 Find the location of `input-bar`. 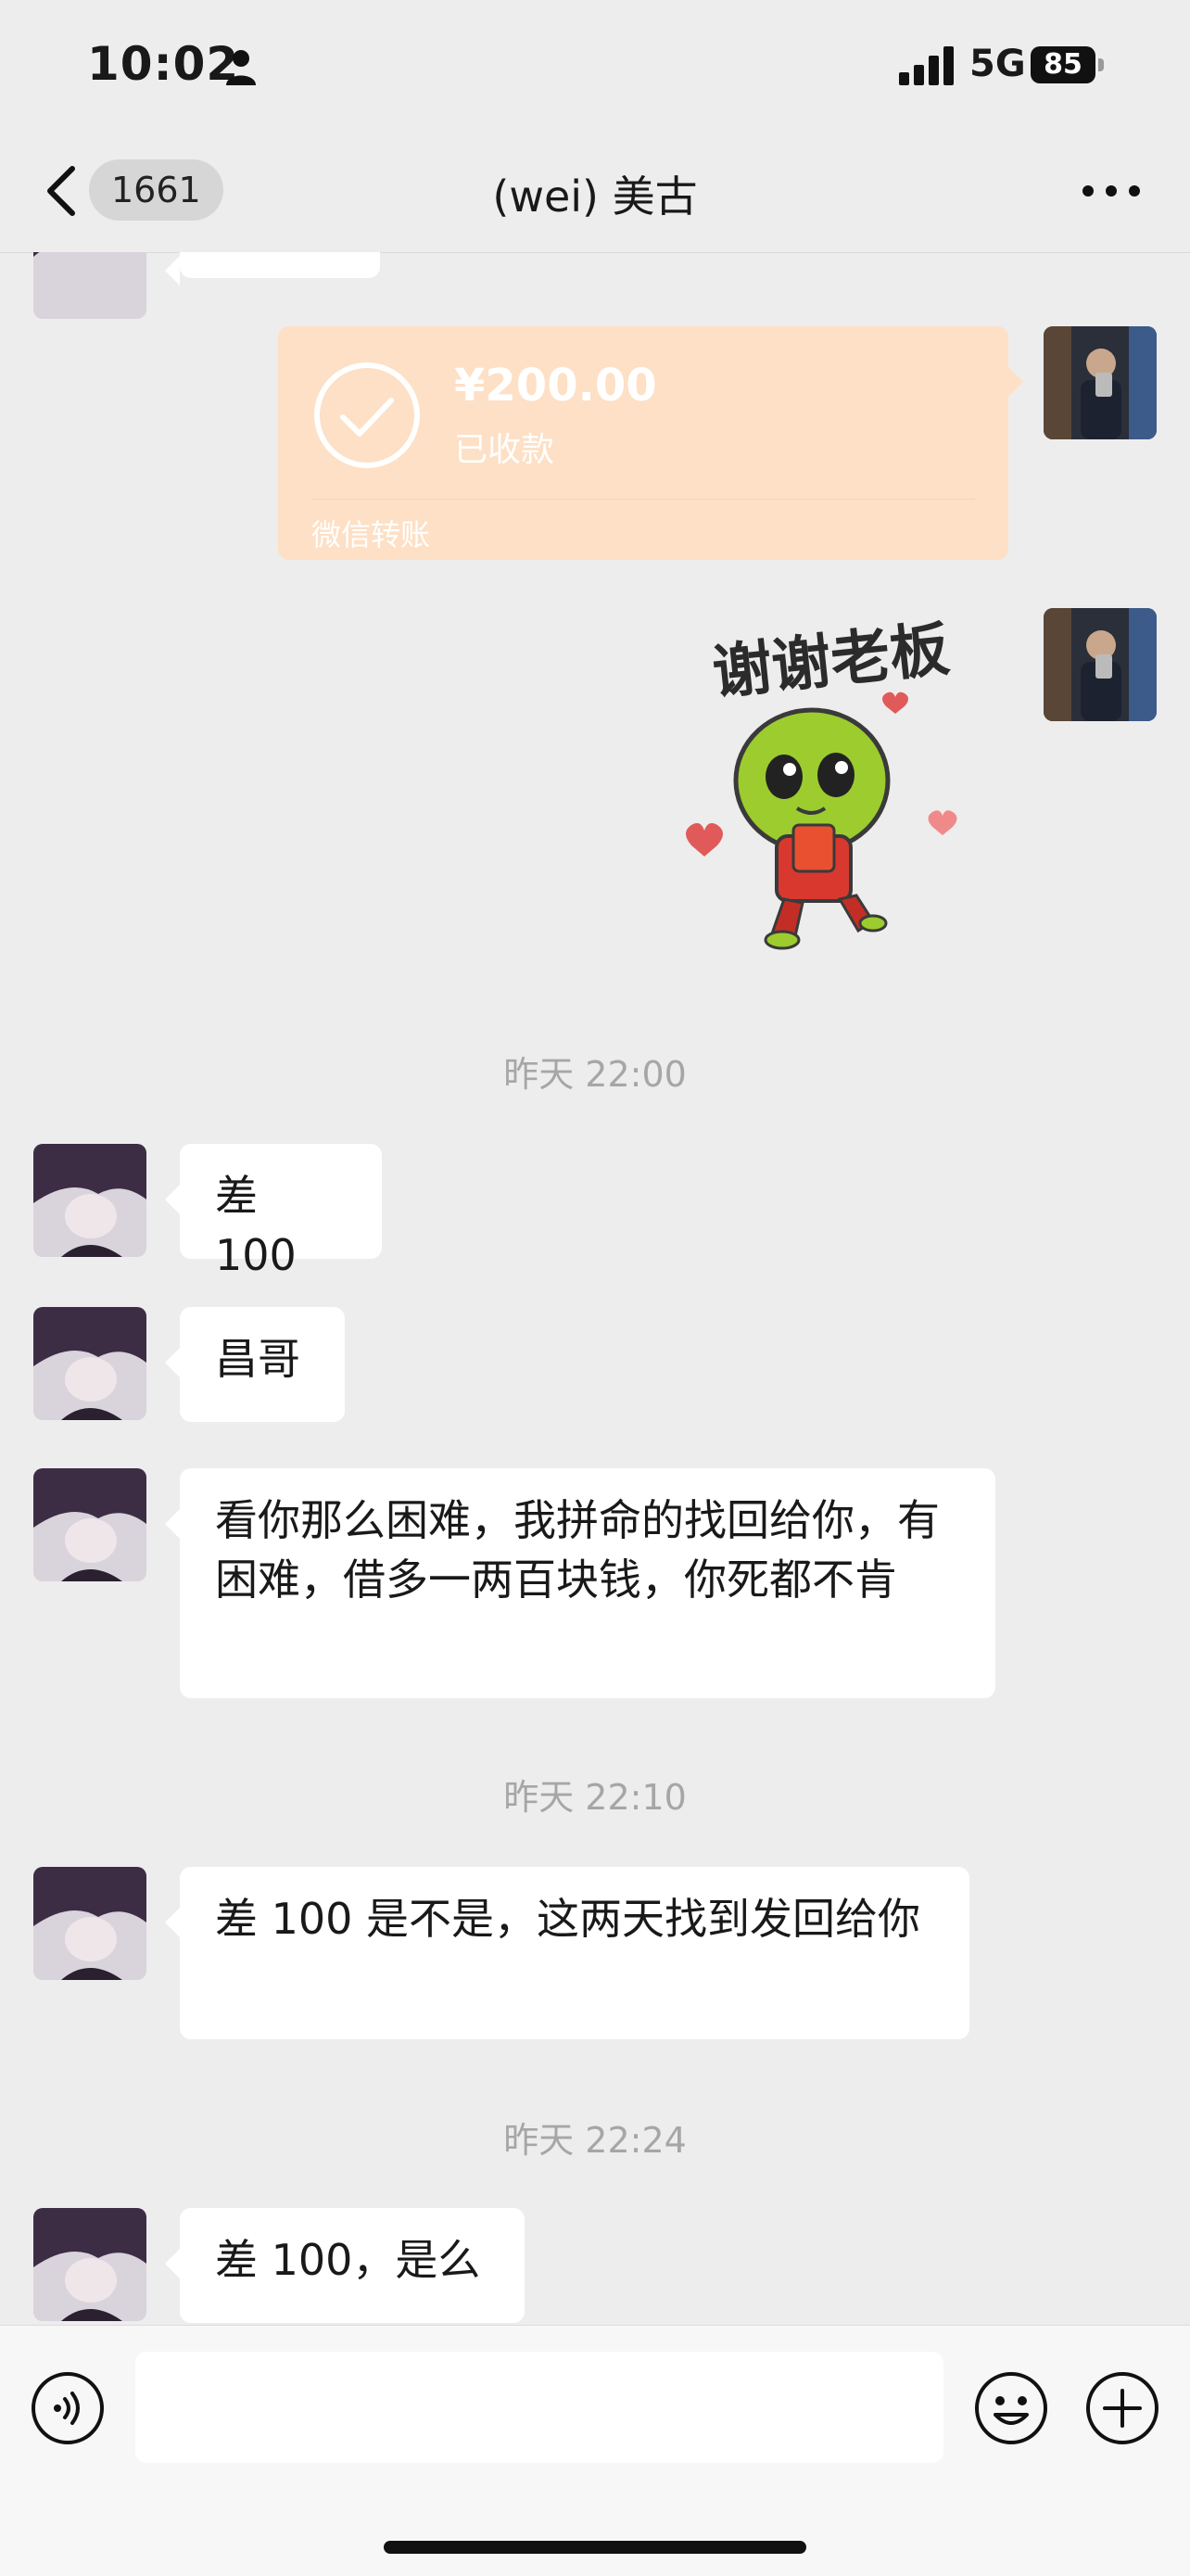

input-bar is located at coordinates (595, 2450).